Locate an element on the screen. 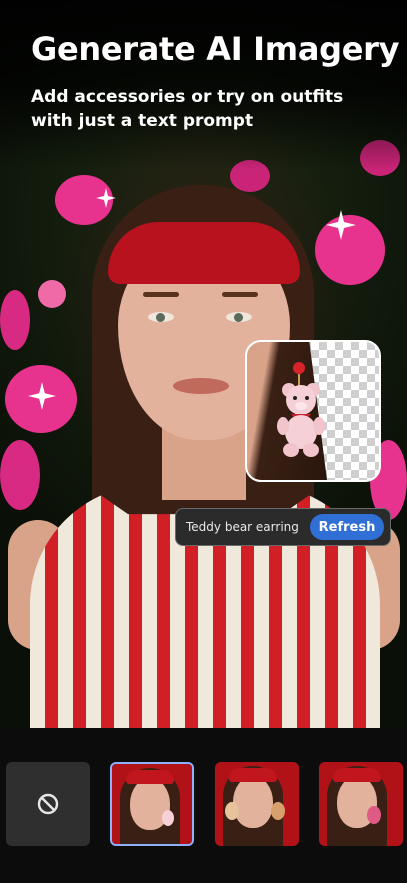  thumbnail-none is located at coordinates (48, 804).